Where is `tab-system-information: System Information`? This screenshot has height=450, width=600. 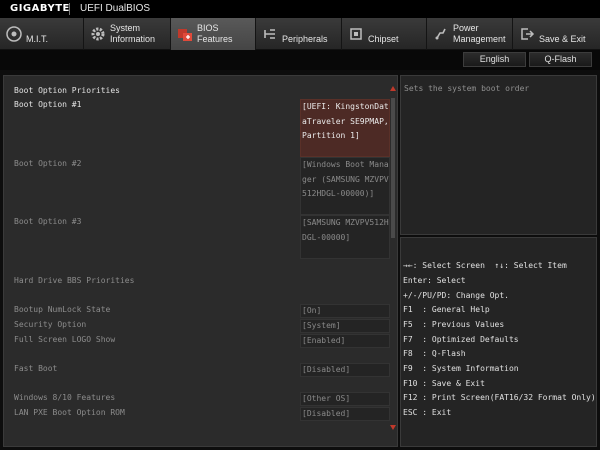
tab-system-information: System Information is located at coordinates (127, 34).